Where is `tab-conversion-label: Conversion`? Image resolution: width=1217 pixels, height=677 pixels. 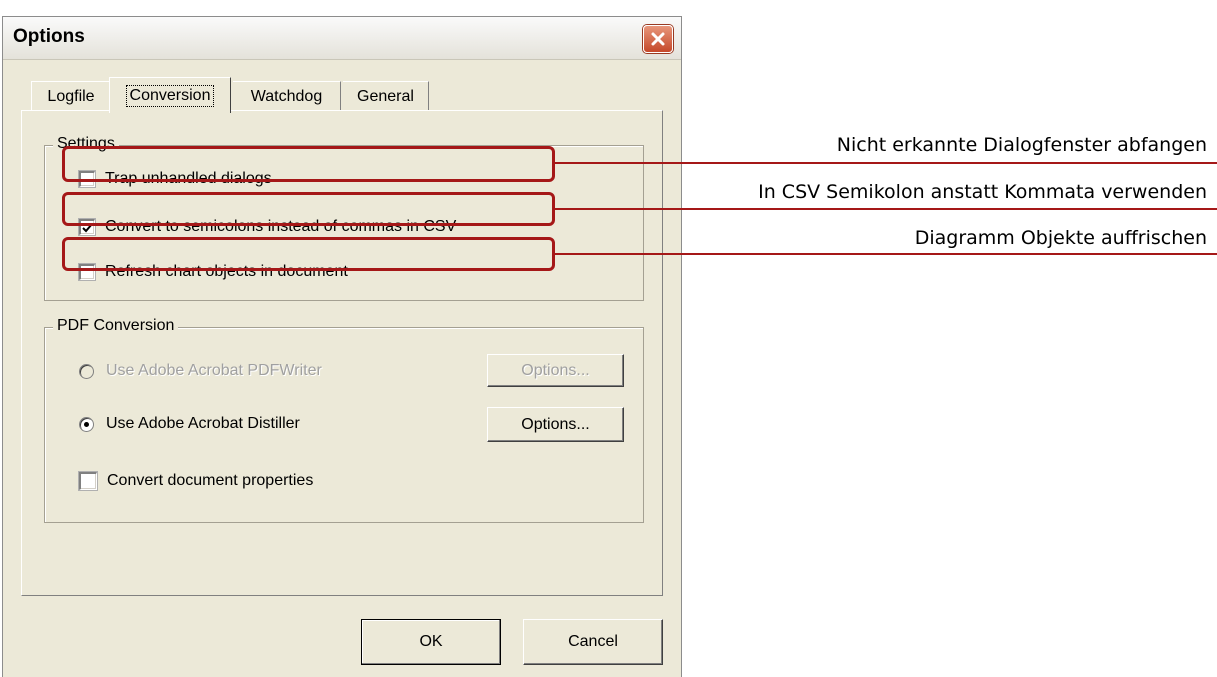
tab-conversion-label: Conversion is located at coordinates (170, 95).